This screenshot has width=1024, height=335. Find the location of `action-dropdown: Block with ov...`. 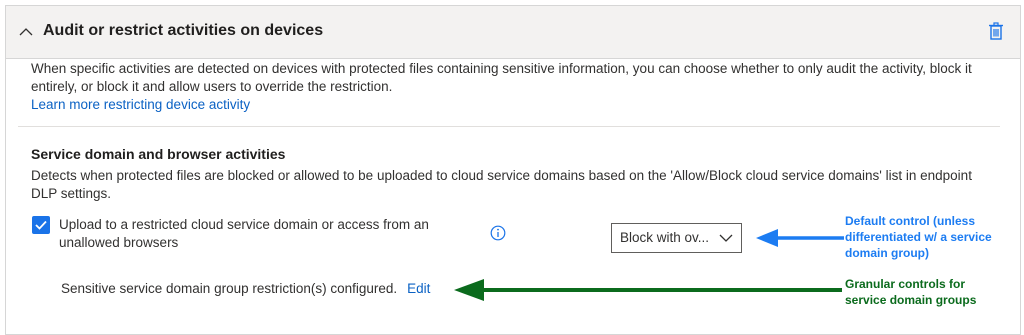

action-dropdown: Block with ov... is located at coordinates (676, 238).